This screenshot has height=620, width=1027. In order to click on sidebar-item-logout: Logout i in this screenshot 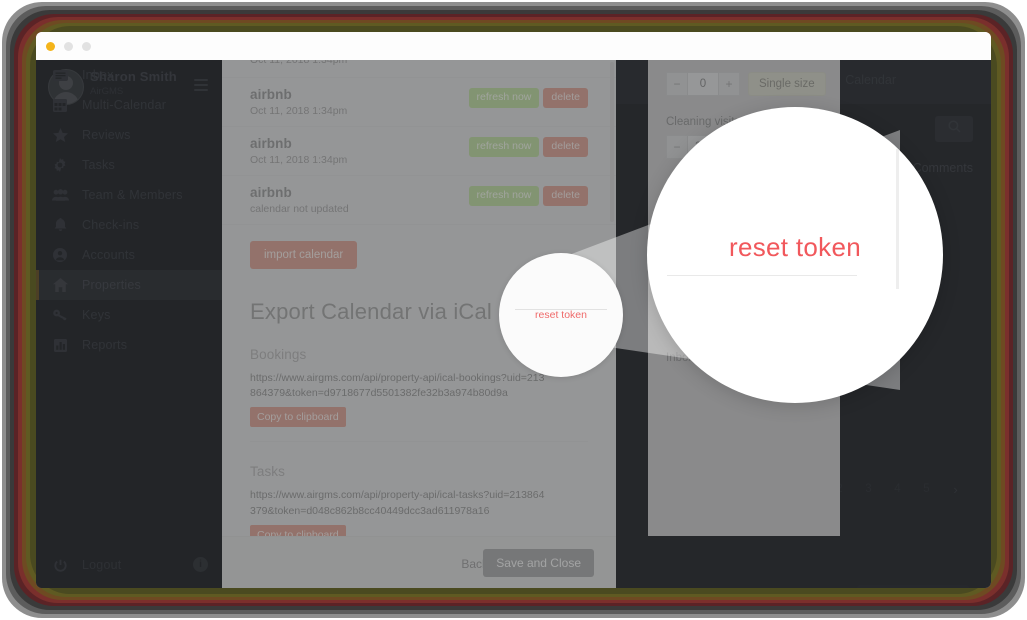, I will do `click(129, 565)`.